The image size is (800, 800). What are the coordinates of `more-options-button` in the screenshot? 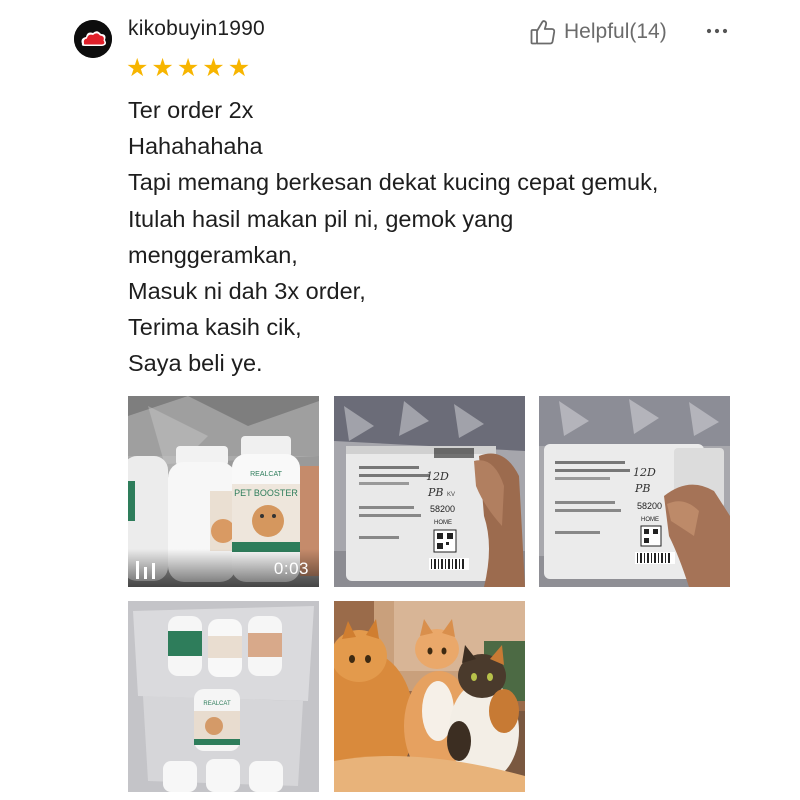 It's located at (717, 31).